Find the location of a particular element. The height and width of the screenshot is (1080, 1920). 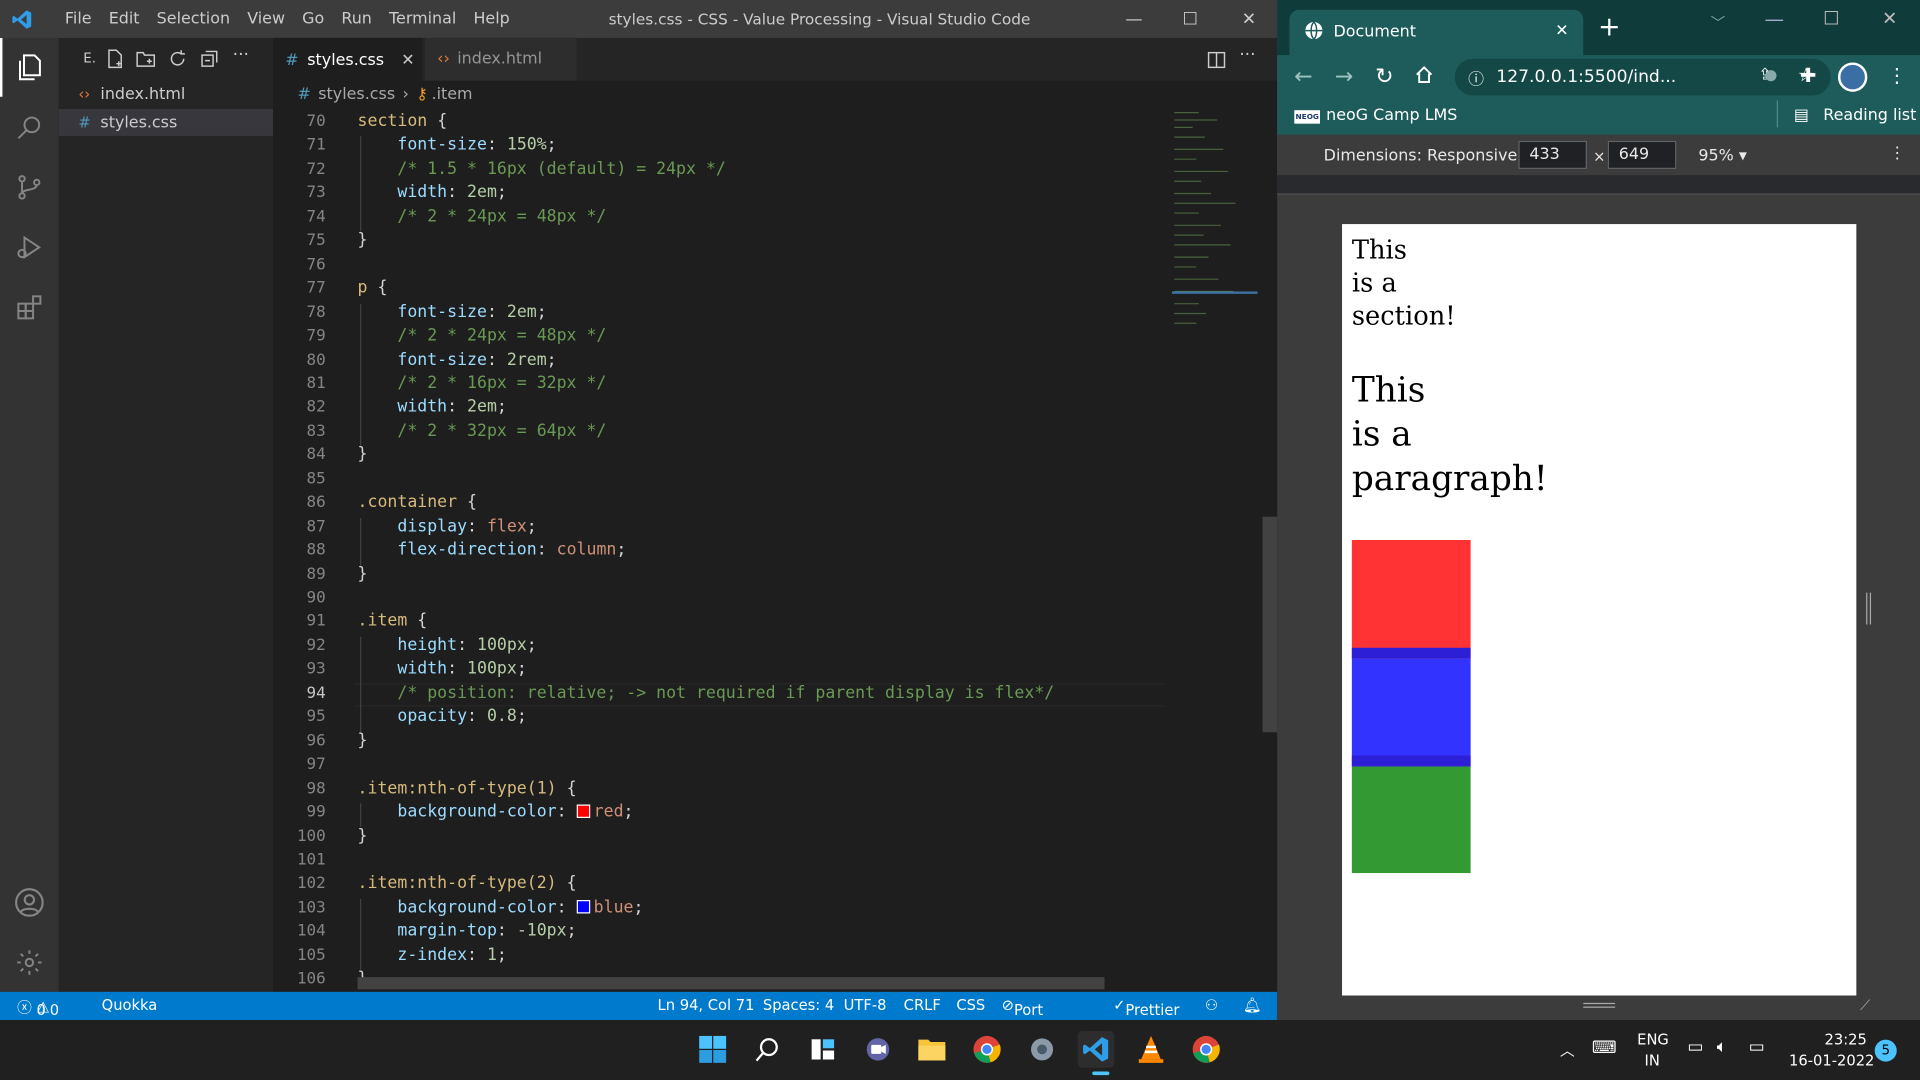

file-explorer-icon is located at coordinates (931, 1049).